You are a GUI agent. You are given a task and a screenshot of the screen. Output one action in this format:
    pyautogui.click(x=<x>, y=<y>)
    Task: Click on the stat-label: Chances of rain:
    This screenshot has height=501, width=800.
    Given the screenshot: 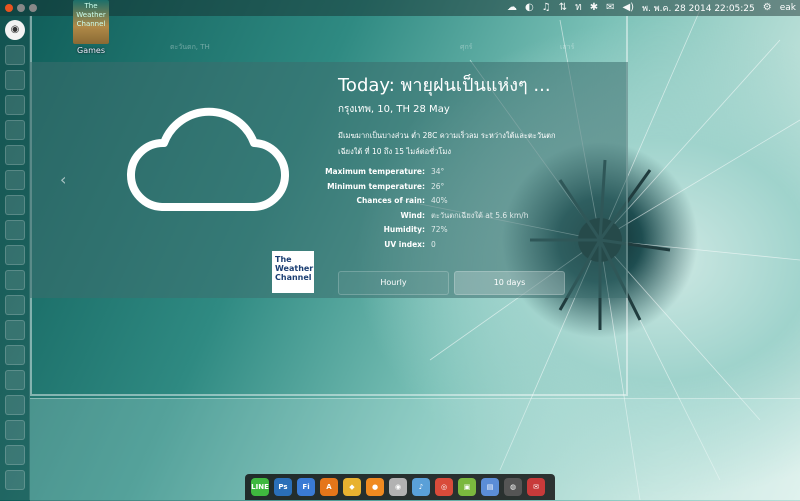 What is the action you would take?
    pyautogui.click(x=390, y=201)
    